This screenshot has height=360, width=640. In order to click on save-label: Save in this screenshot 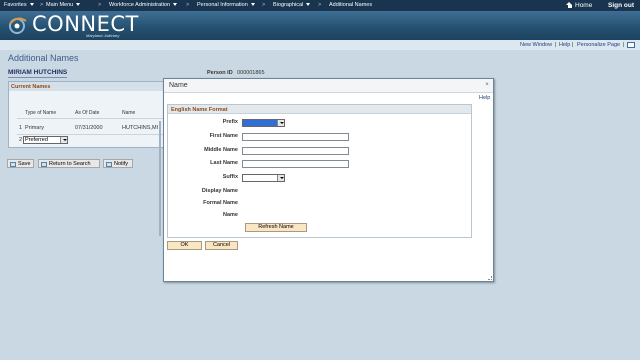, I will do `click(24, 164)`.